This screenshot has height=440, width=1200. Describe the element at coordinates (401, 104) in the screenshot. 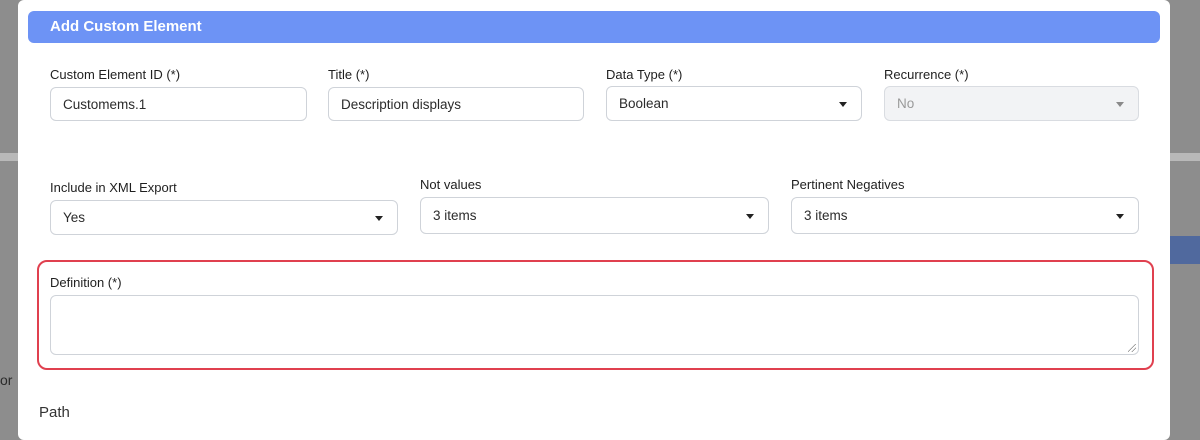

I see `title-value: Description displays` at that location.